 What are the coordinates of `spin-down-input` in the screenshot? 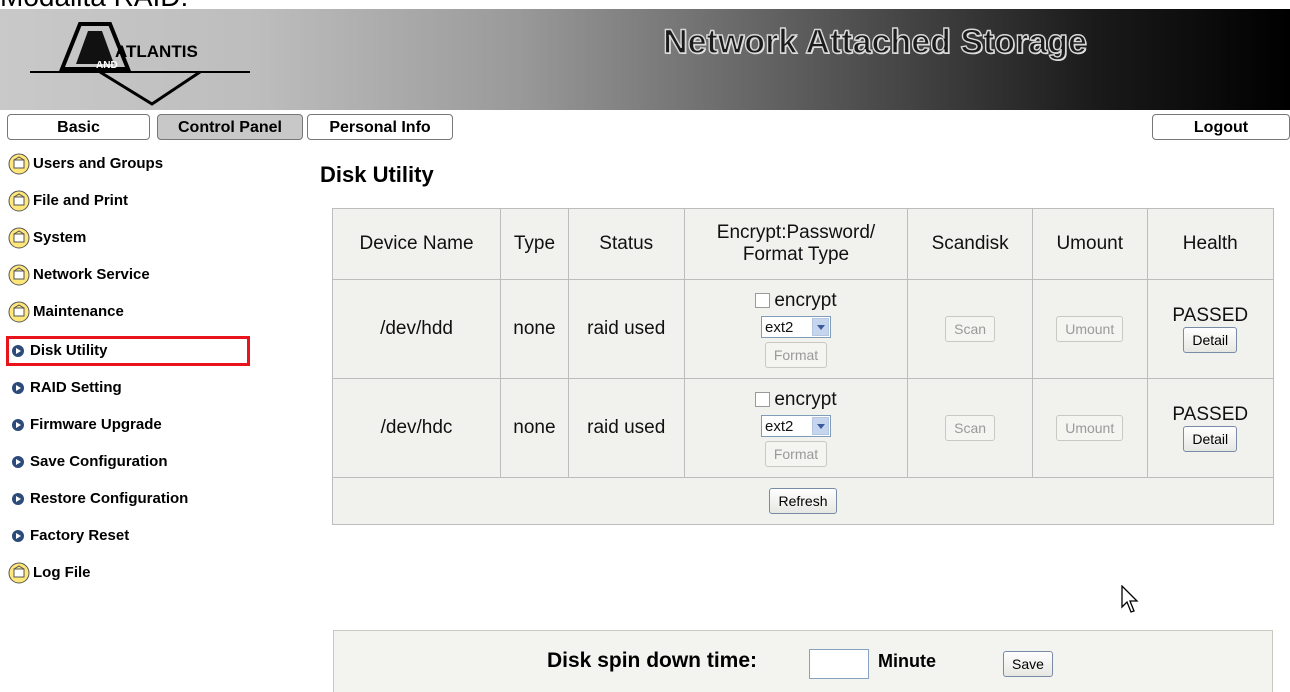 It's located at (839, 664).